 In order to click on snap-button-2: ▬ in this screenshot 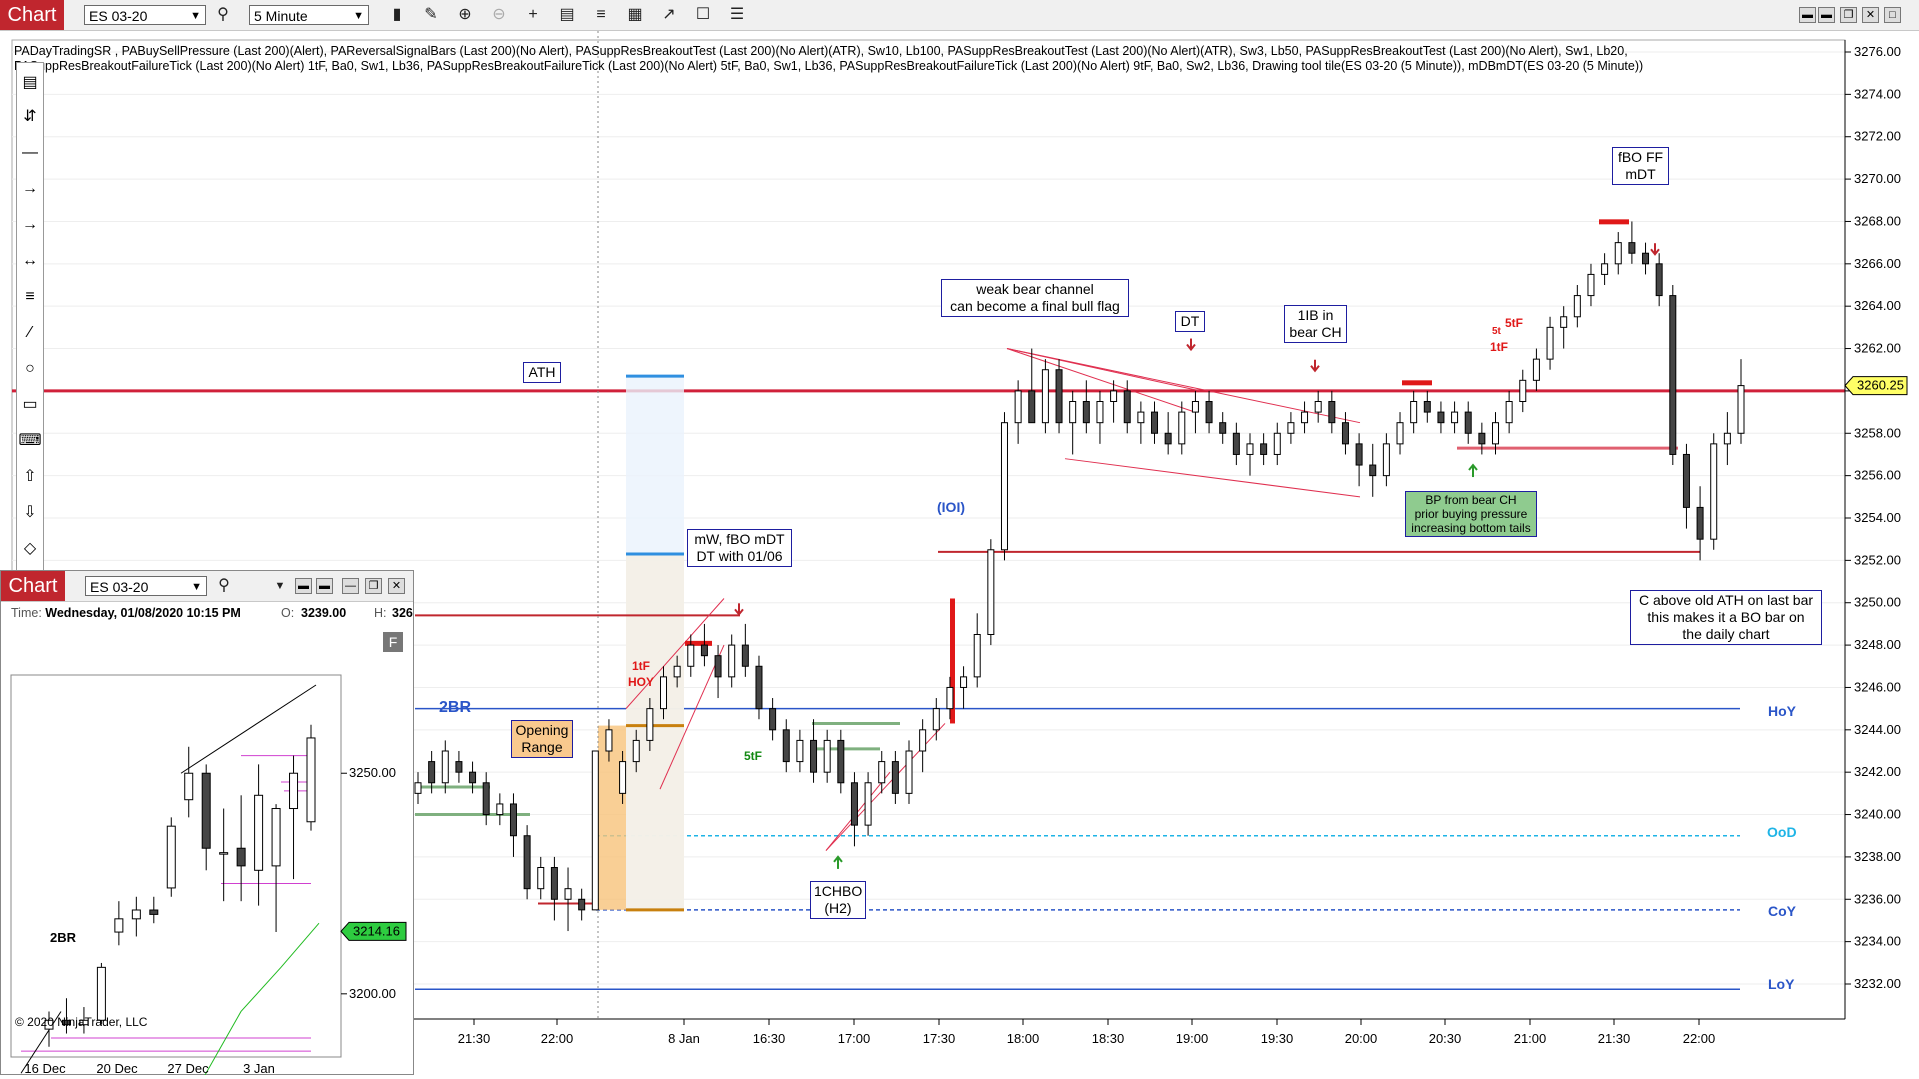, I will do `click(324, 586)`.